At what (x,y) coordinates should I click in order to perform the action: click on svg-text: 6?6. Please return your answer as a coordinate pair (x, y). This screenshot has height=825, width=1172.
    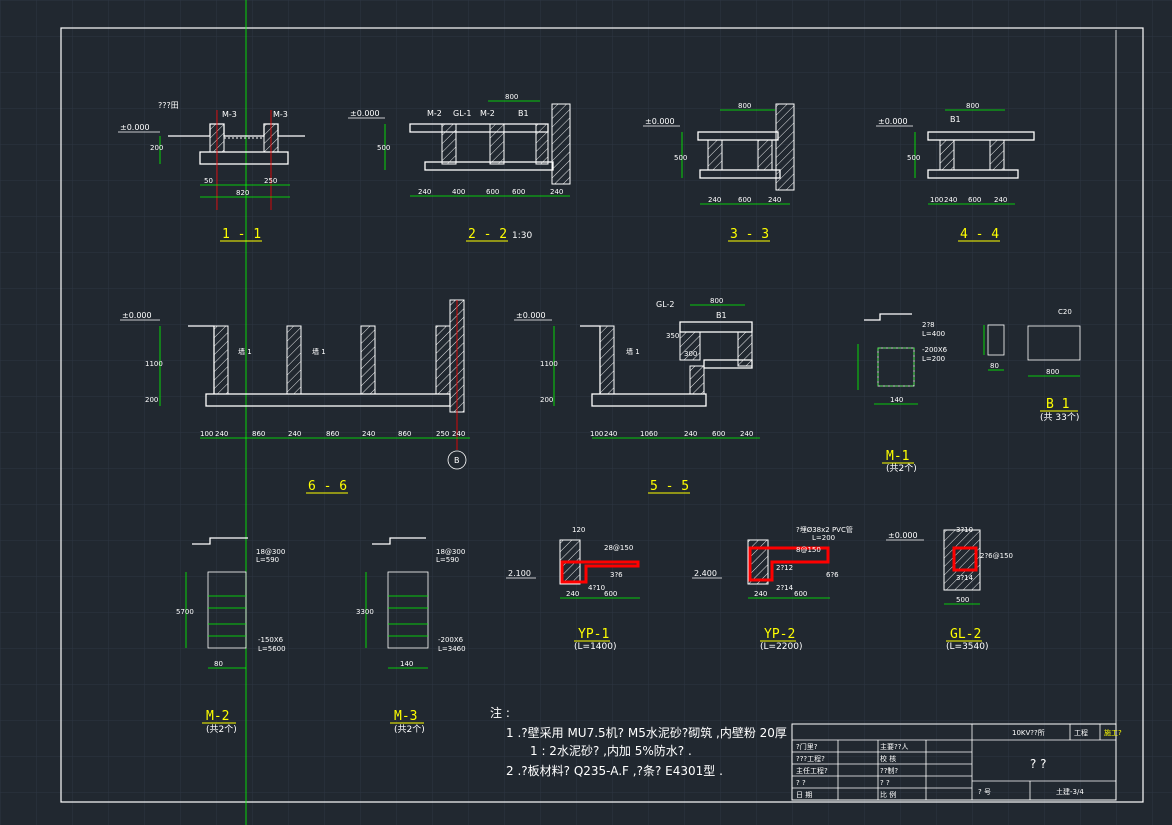
    Looking at the image, I should click on (832, 575).